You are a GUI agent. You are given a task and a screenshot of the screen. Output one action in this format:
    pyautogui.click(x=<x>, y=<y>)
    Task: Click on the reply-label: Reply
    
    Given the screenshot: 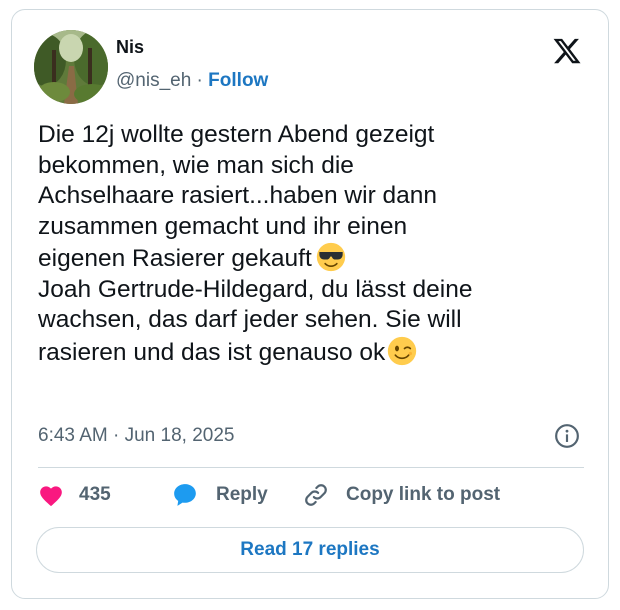 What is the action you would take?
    pyautogui.click(x=242, y=494)
    